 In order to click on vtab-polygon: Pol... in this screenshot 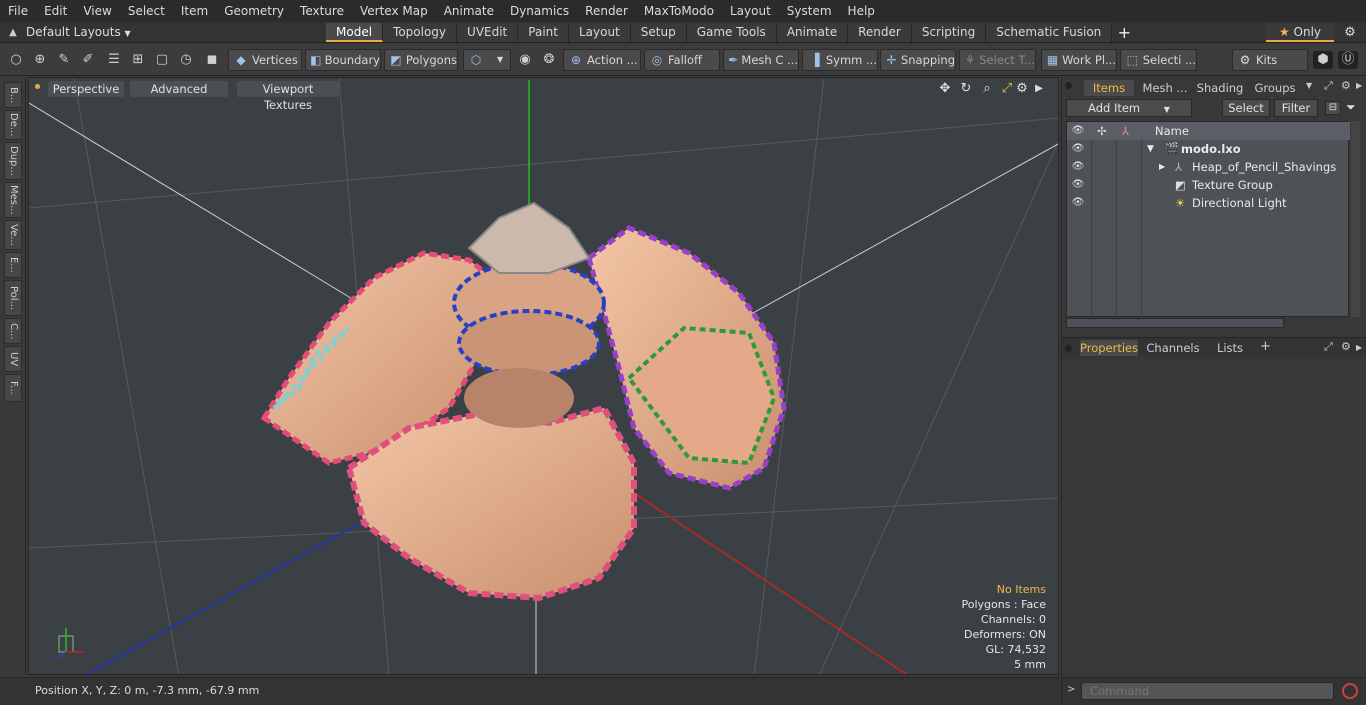, I will do `click(13, 298)`.